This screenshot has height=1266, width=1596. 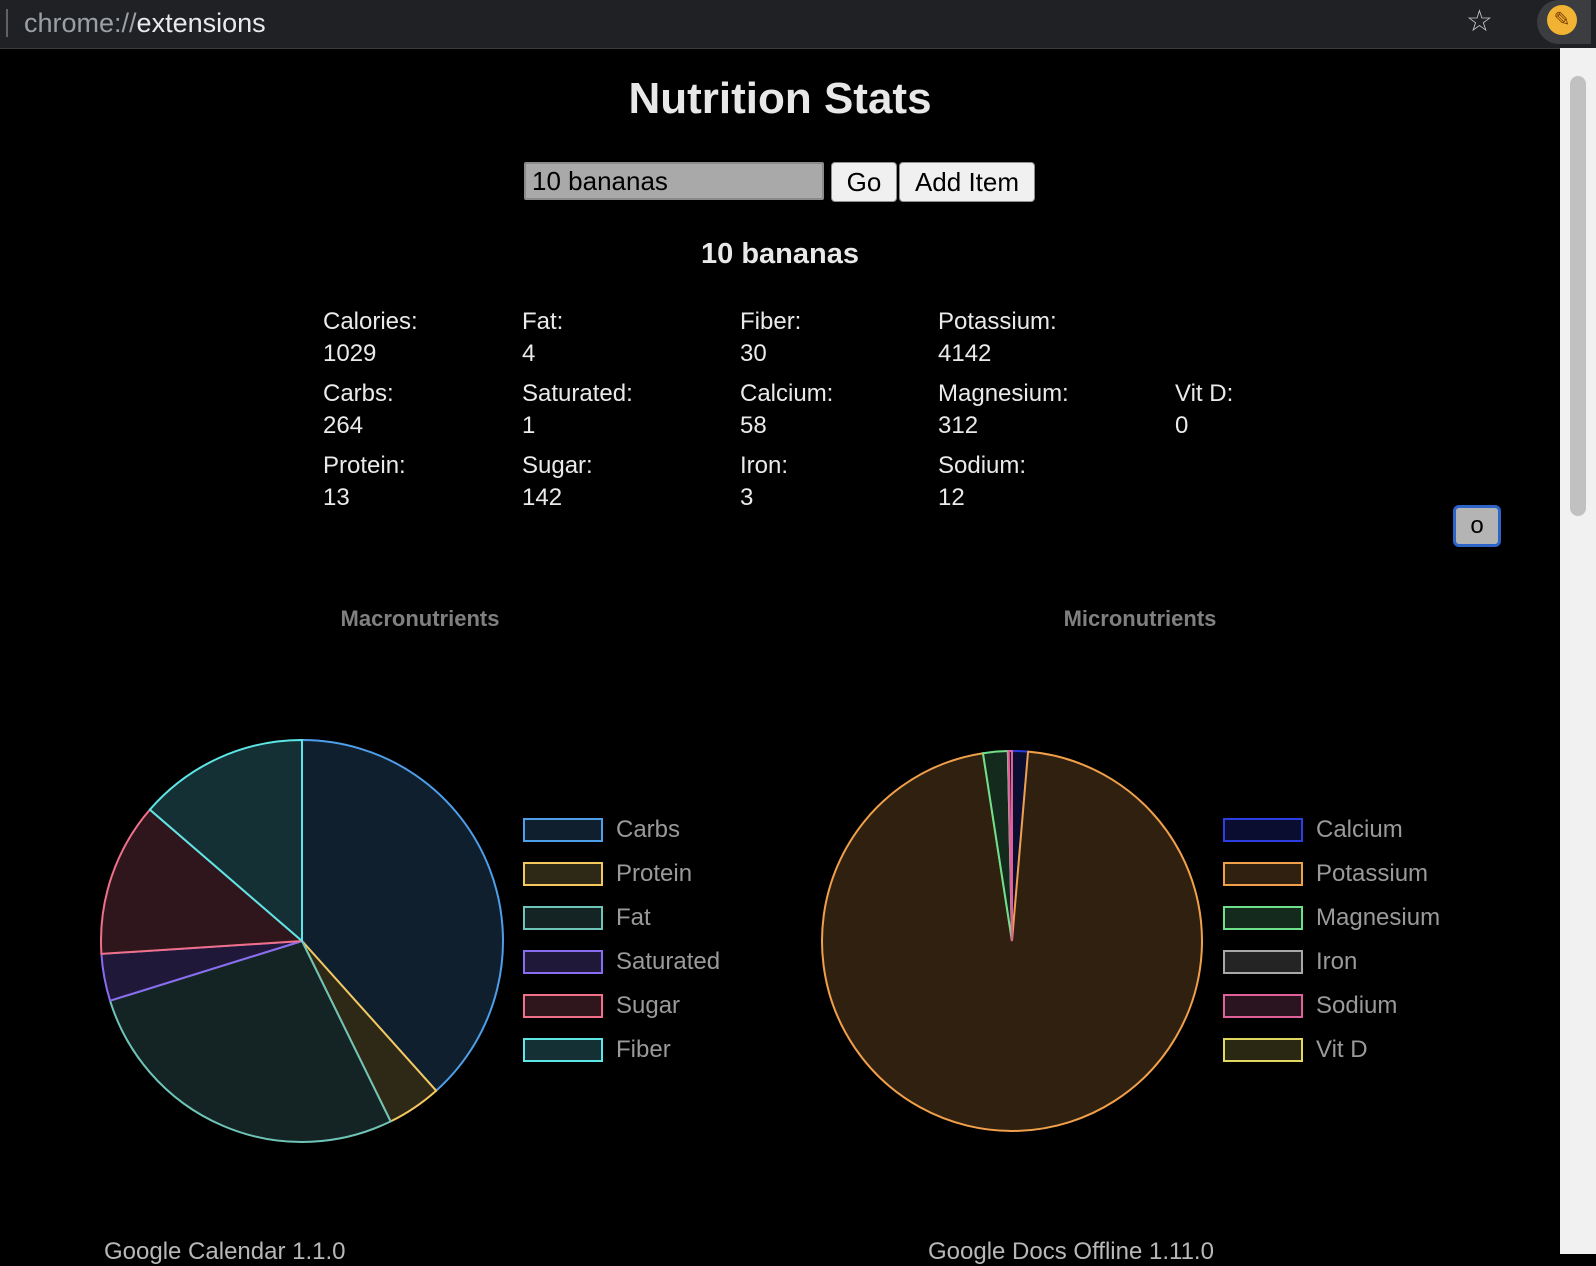 I want to click on stat-value: 1029, so click(x=350, y=353).